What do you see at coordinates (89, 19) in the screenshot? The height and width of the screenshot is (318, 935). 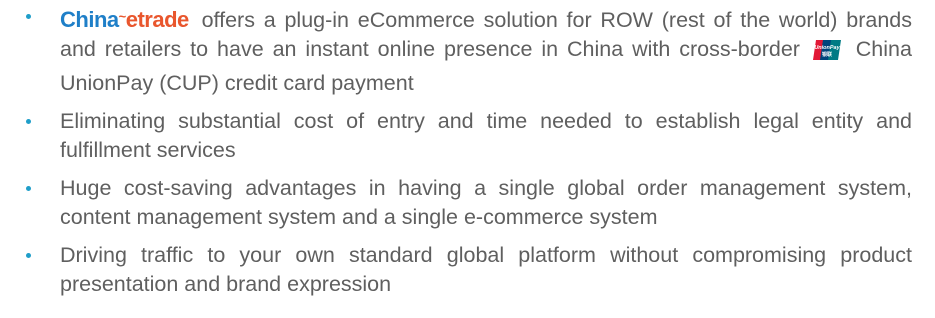 I see `logo-china-text: China` at bounding box center [89, 19].